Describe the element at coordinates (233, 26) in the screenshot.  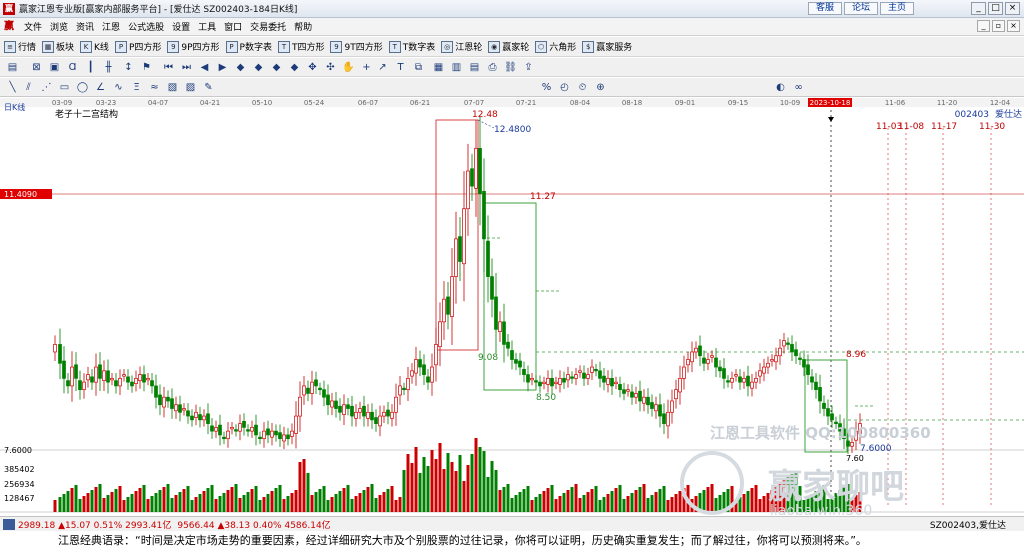
I see `menu-window: 窗口` at that location.